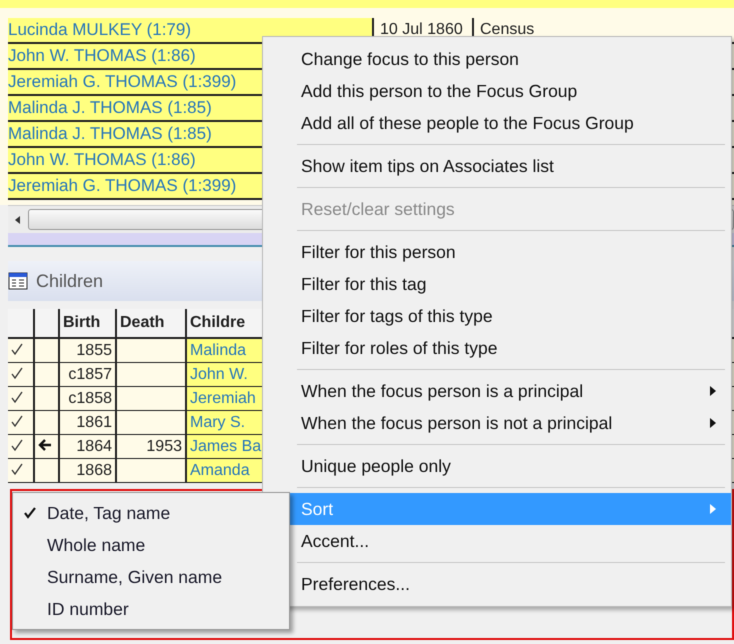 The image size is (734, 644). Describe the element at coordinates (18, 219) in the screenshot. I see `scroll-left-icon` at that location.